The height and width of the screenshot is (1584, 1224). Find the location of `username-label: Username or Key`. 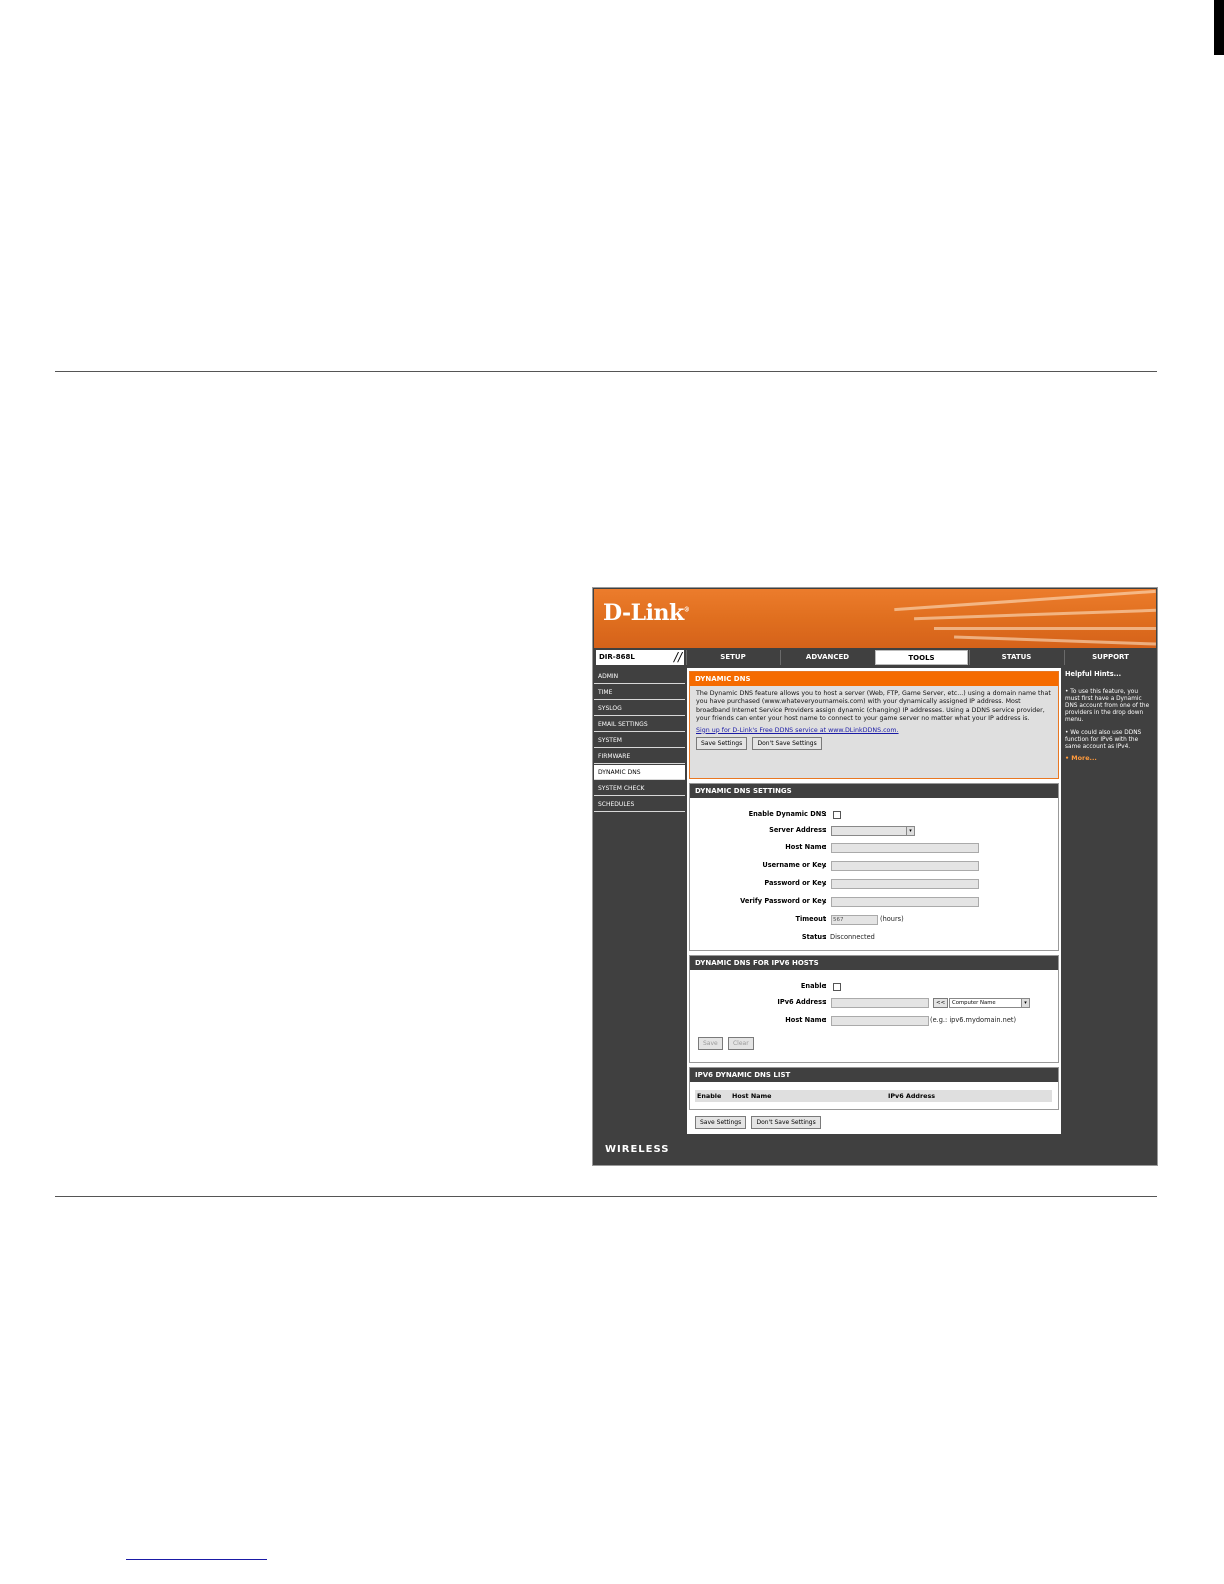

username-label: Username or Key is located at coordinates (794, 865).